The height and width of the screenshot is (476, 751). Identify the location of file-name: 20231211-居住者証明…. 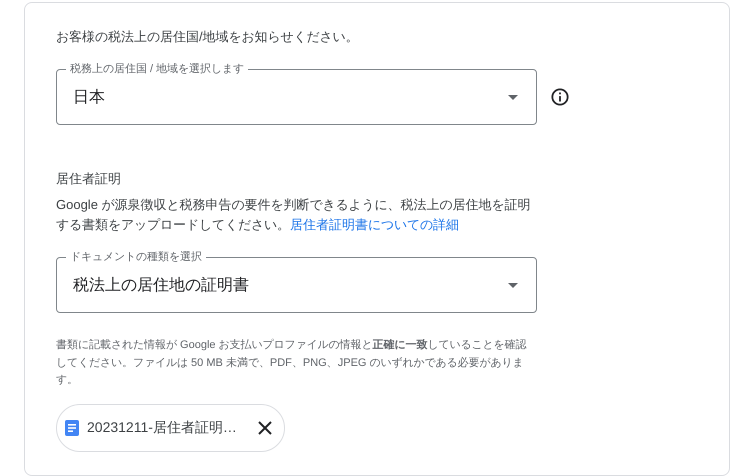
(162, 427).